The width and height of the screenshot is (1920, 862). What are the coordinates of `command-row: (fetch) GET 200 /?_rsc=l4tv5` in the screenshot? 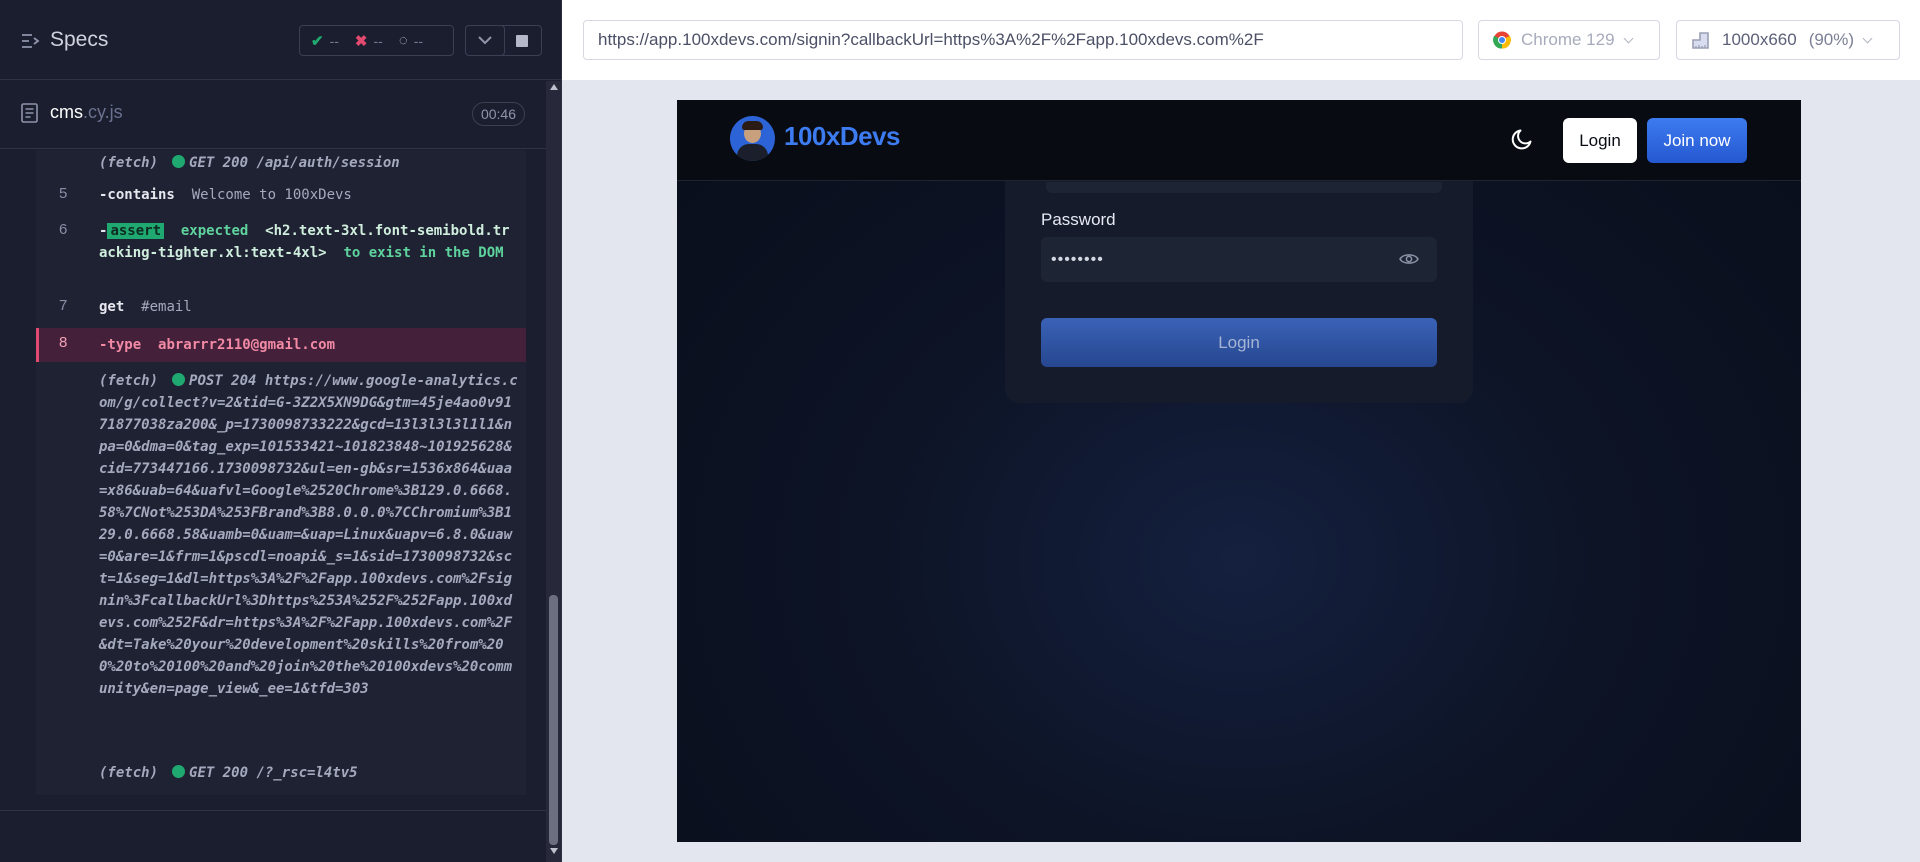 It's located at (281, 774).